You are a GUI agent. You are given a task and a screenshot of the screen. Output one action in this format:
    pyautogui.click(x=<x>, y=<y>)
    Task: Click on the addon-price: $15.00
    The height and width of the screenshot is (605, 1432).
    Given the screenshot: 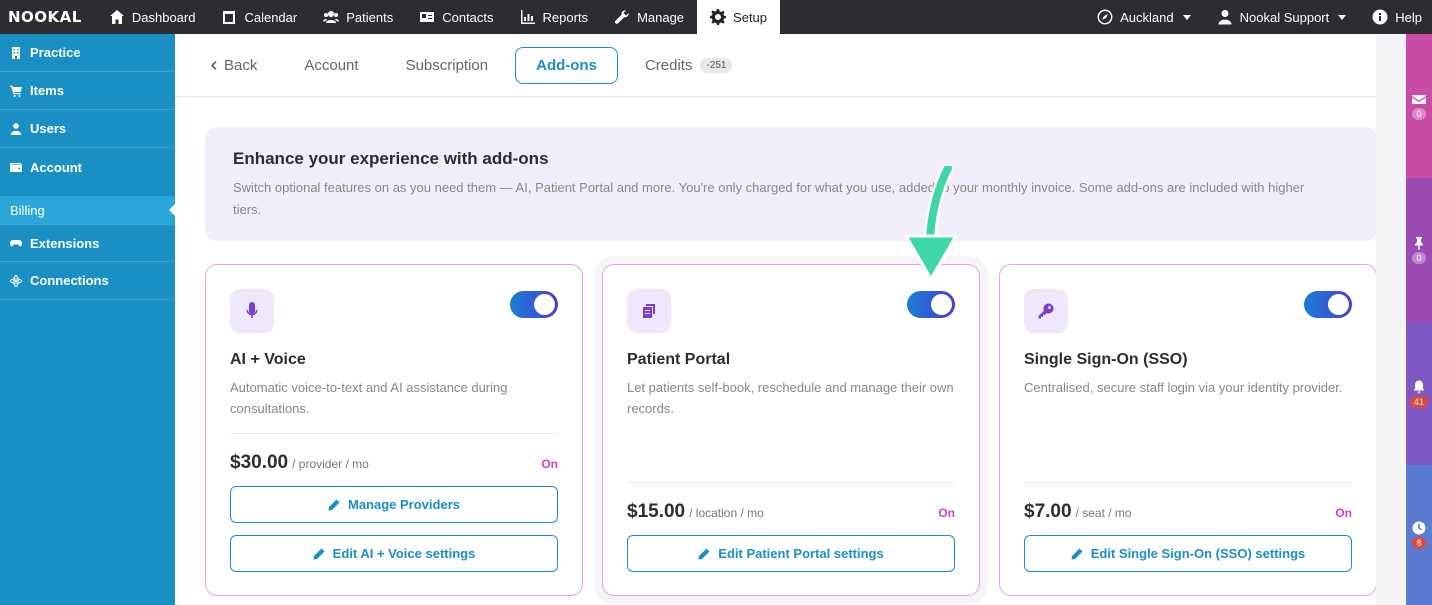 What is the action you would take?
    pyautogui.click(x=656, y=511)
    